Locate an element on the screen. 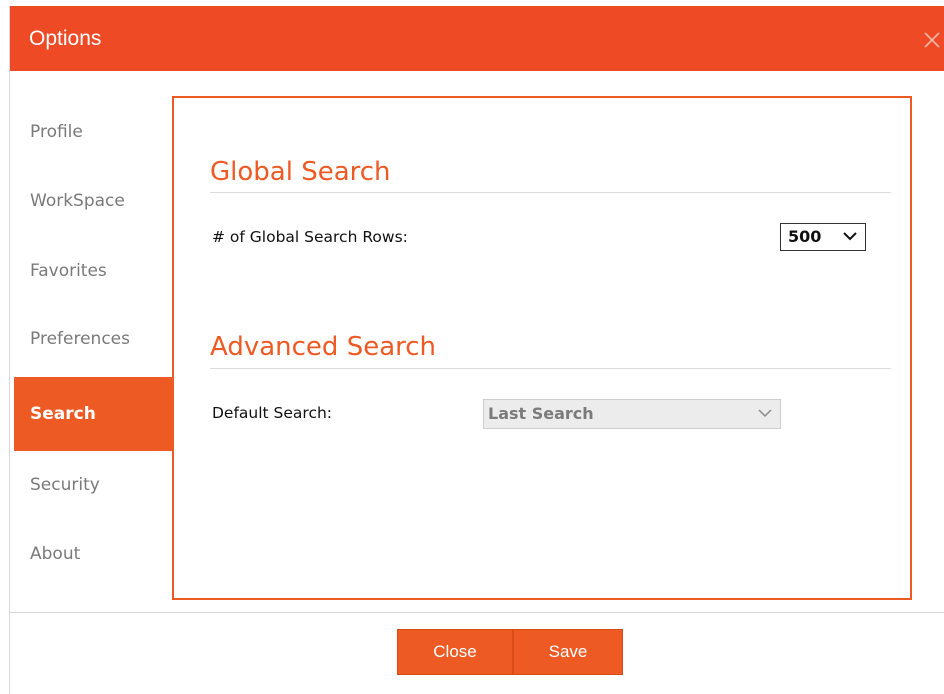 Image resolution: width=944 pixels, height=694 pixels. close-button: Close is located at coordinates (455, 652).